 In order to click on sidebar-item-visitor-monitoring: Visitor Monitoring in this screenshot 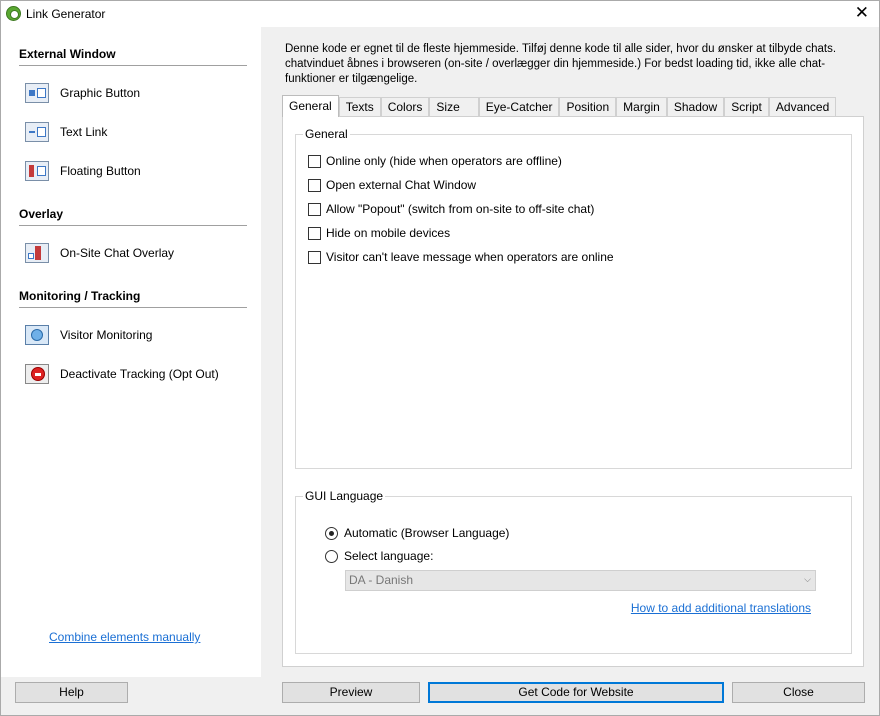, I will do `click(88, 335)`.